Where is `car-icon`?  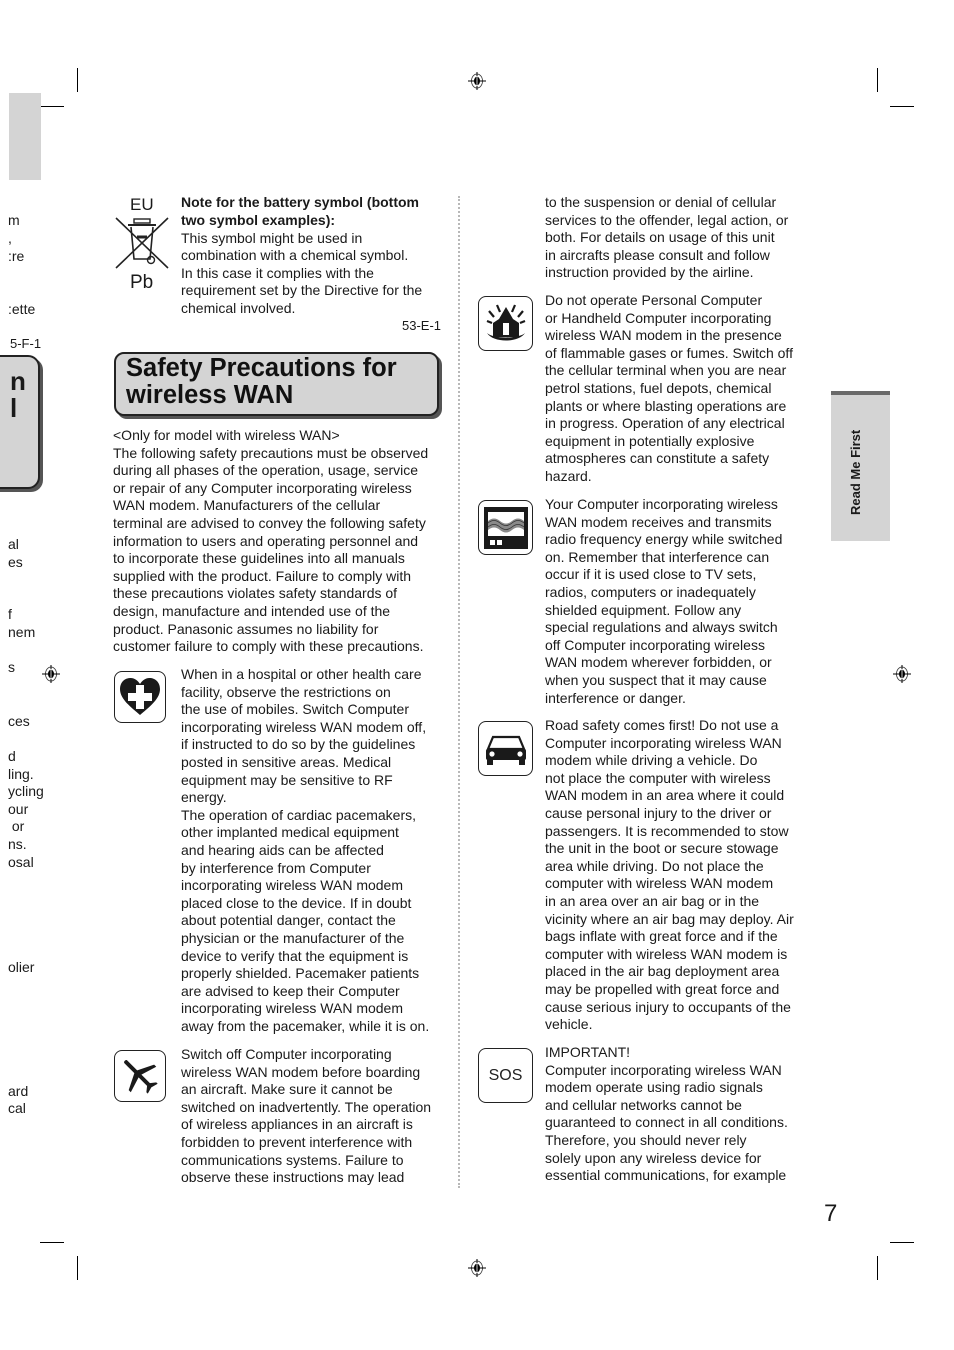 car-icon is located at coordinates (505, 750).